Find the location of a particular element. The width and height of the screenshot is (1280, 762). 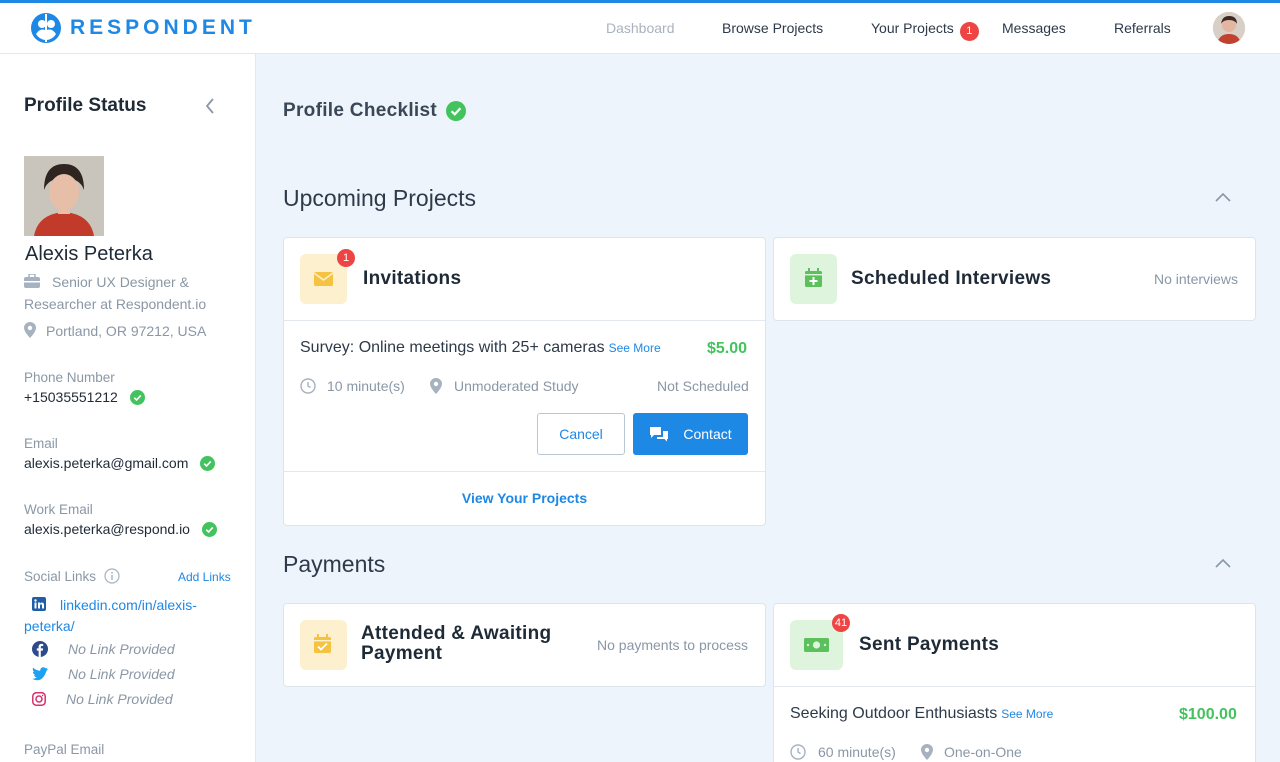

linkedin-link: linkedin.com/in/alexis- peterka/ is located at coordinates (110, 616).